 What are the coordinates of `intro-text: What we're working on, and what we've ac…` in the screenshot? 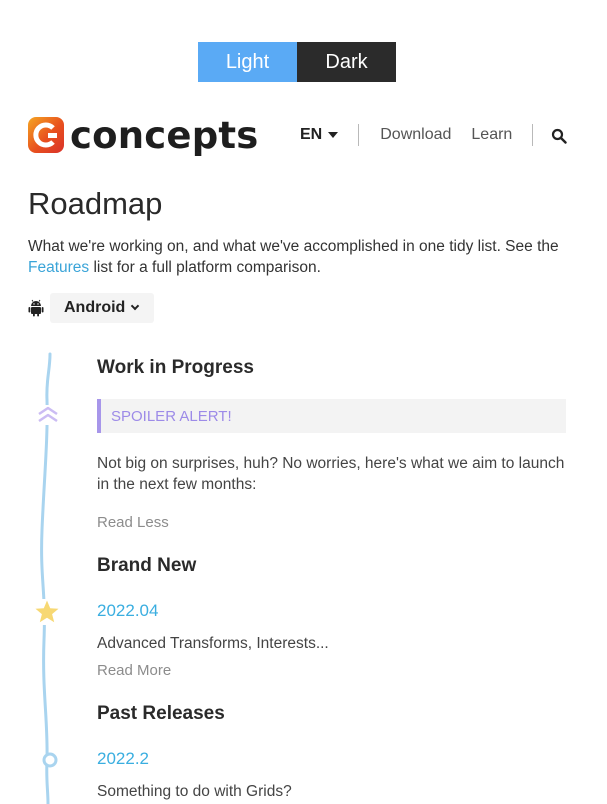 It's located at (293, 257).